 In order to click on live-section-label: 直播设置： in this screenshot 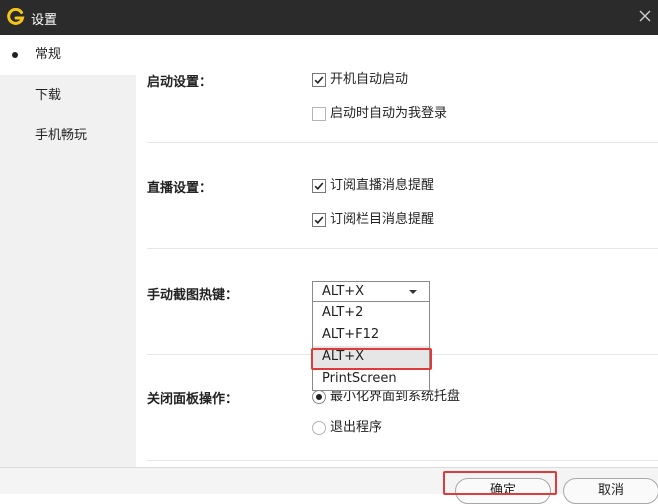, I will do `click(180, 188)`.